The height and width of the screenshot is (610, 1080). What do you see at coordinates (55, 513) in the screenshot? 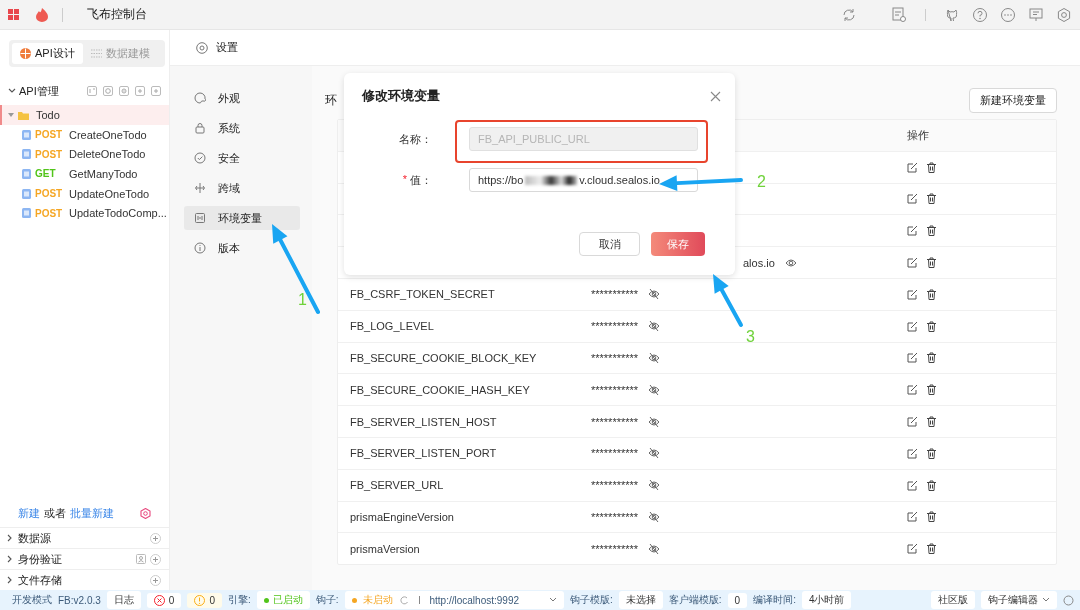
I see `hint-text: 或者` at bounding box center [55, 513].